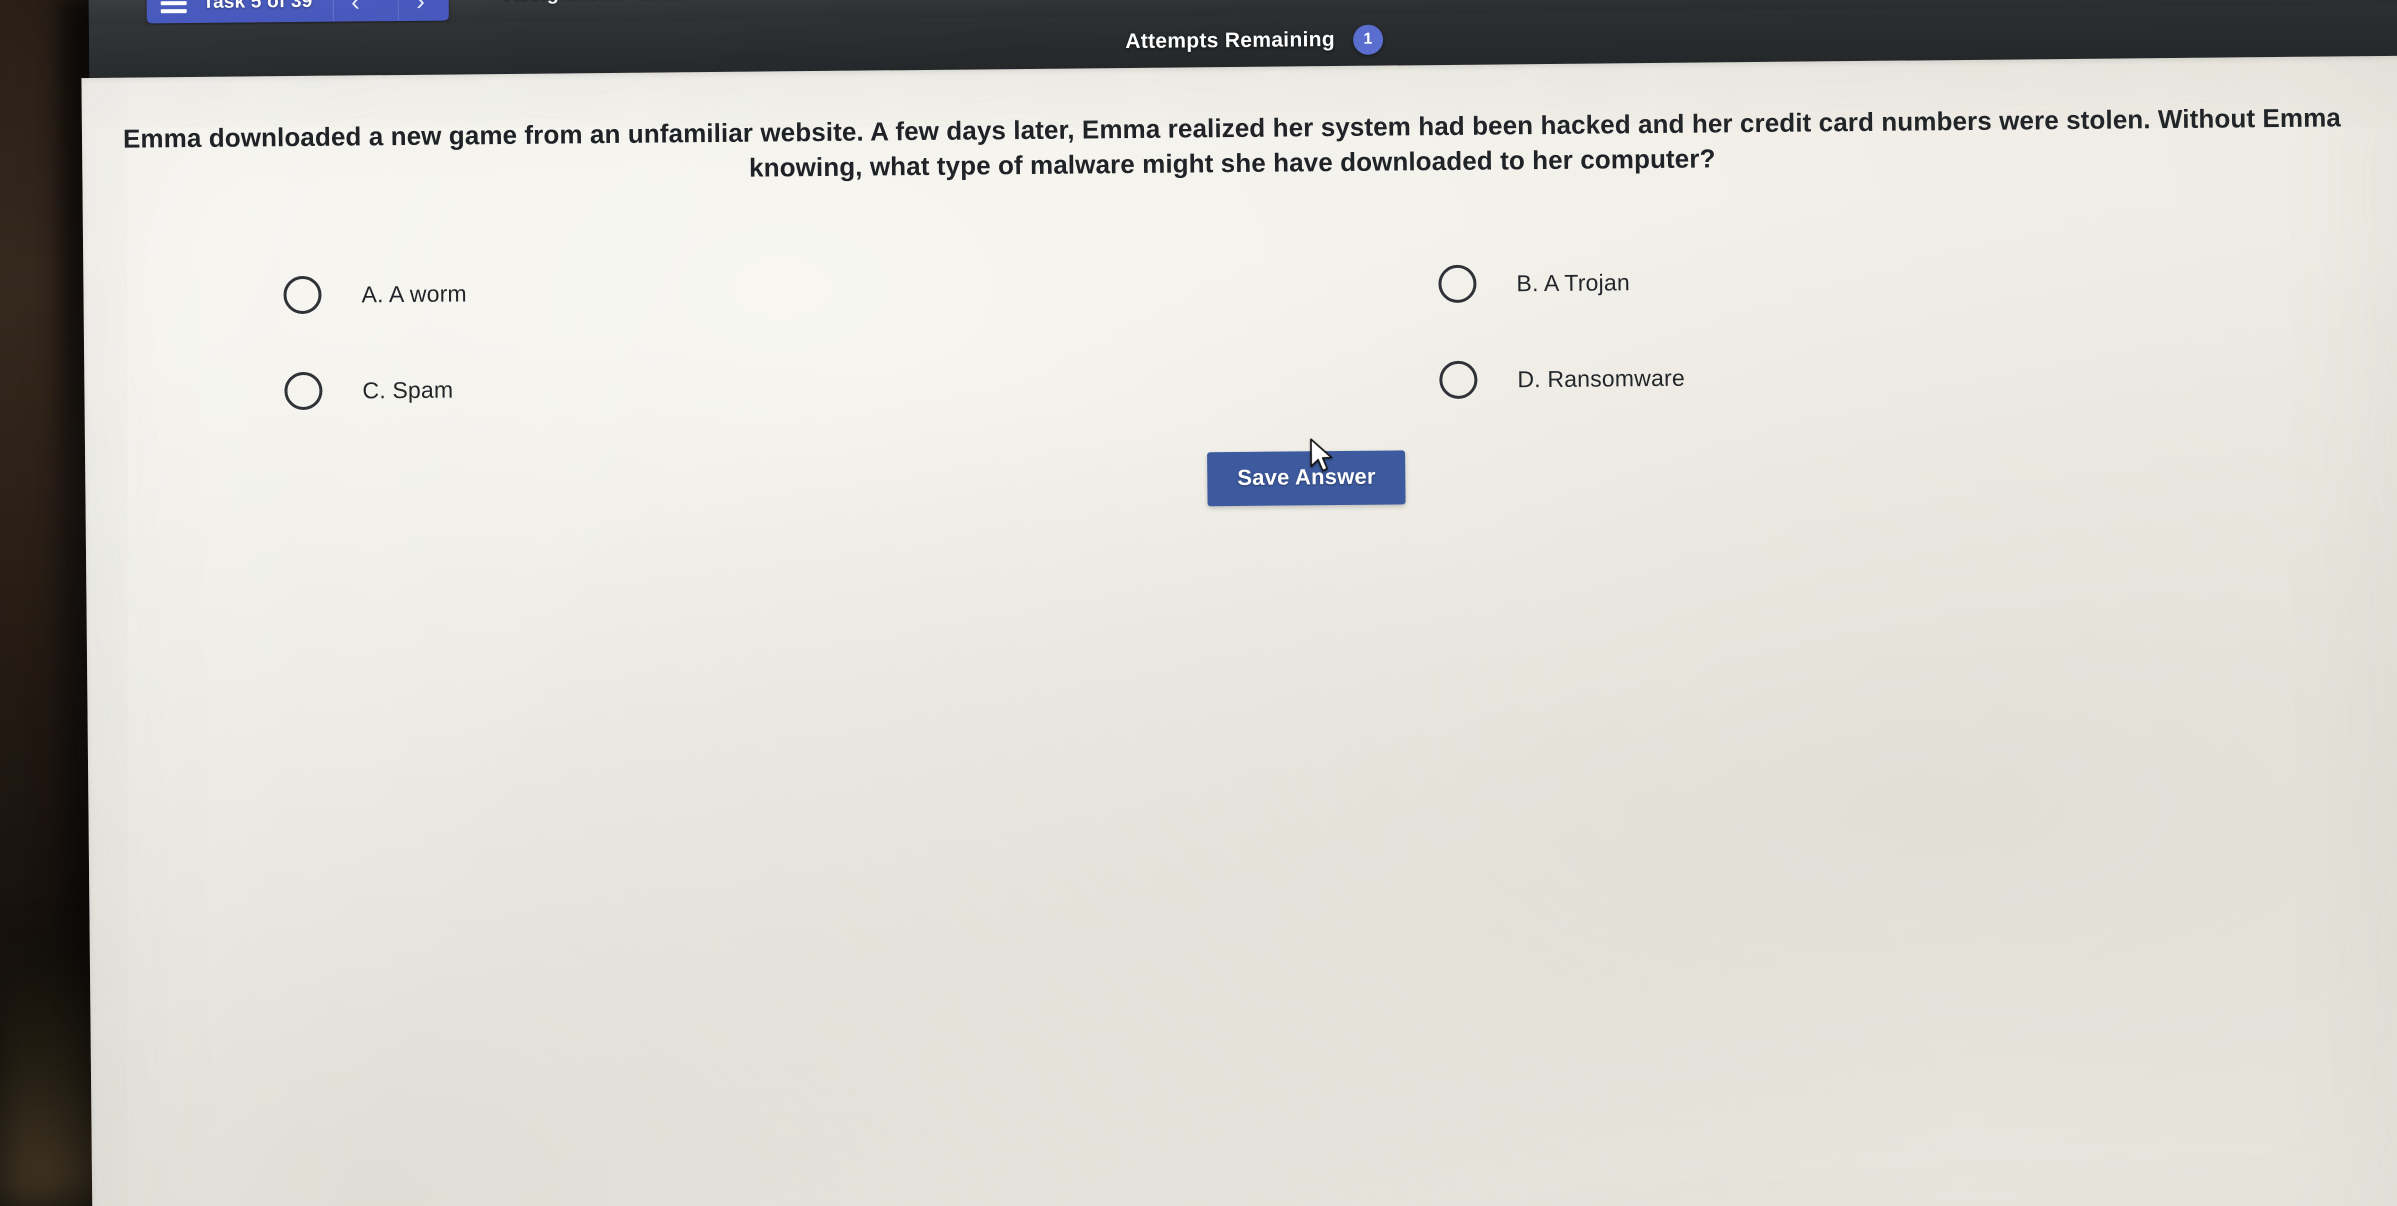  What do you see at coordinates (414, 293) in the screenshot?
I see `answer-choice-label: A. A worm` at bounding box center [414, 293].